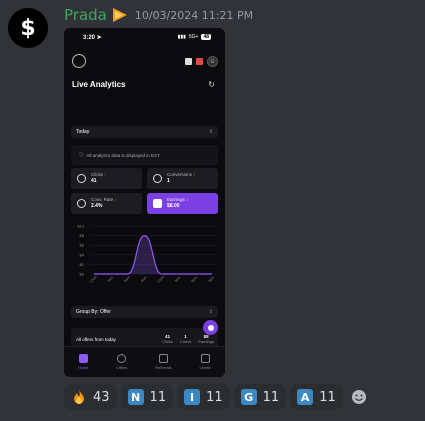 This screenshot has width=425, height=421. I want to click on status-indicators: ▮▮▮ 5G+ 48, so click(194, 37).